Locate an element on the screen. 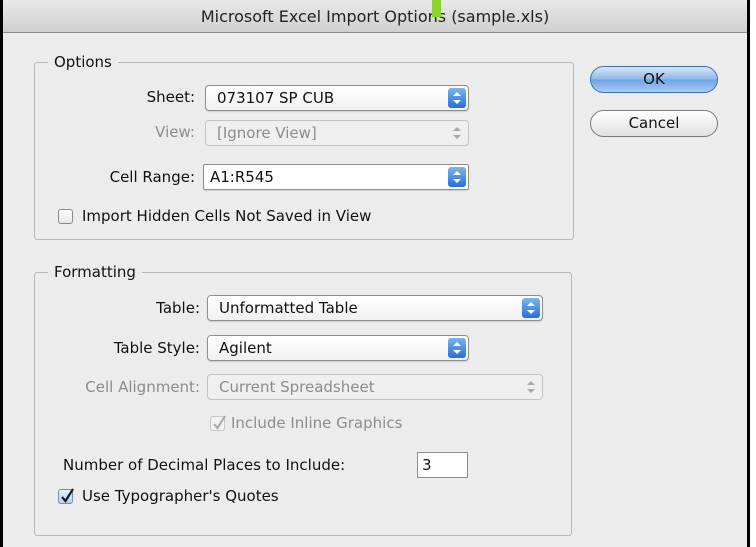 This screenshot has height=547, width=756. table-style-value: Agilent is located at coordinates (245, 348).